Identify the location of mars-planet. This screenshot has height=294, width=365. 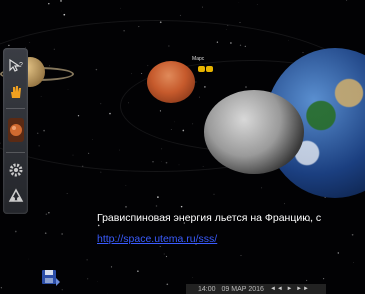
(171, 82).